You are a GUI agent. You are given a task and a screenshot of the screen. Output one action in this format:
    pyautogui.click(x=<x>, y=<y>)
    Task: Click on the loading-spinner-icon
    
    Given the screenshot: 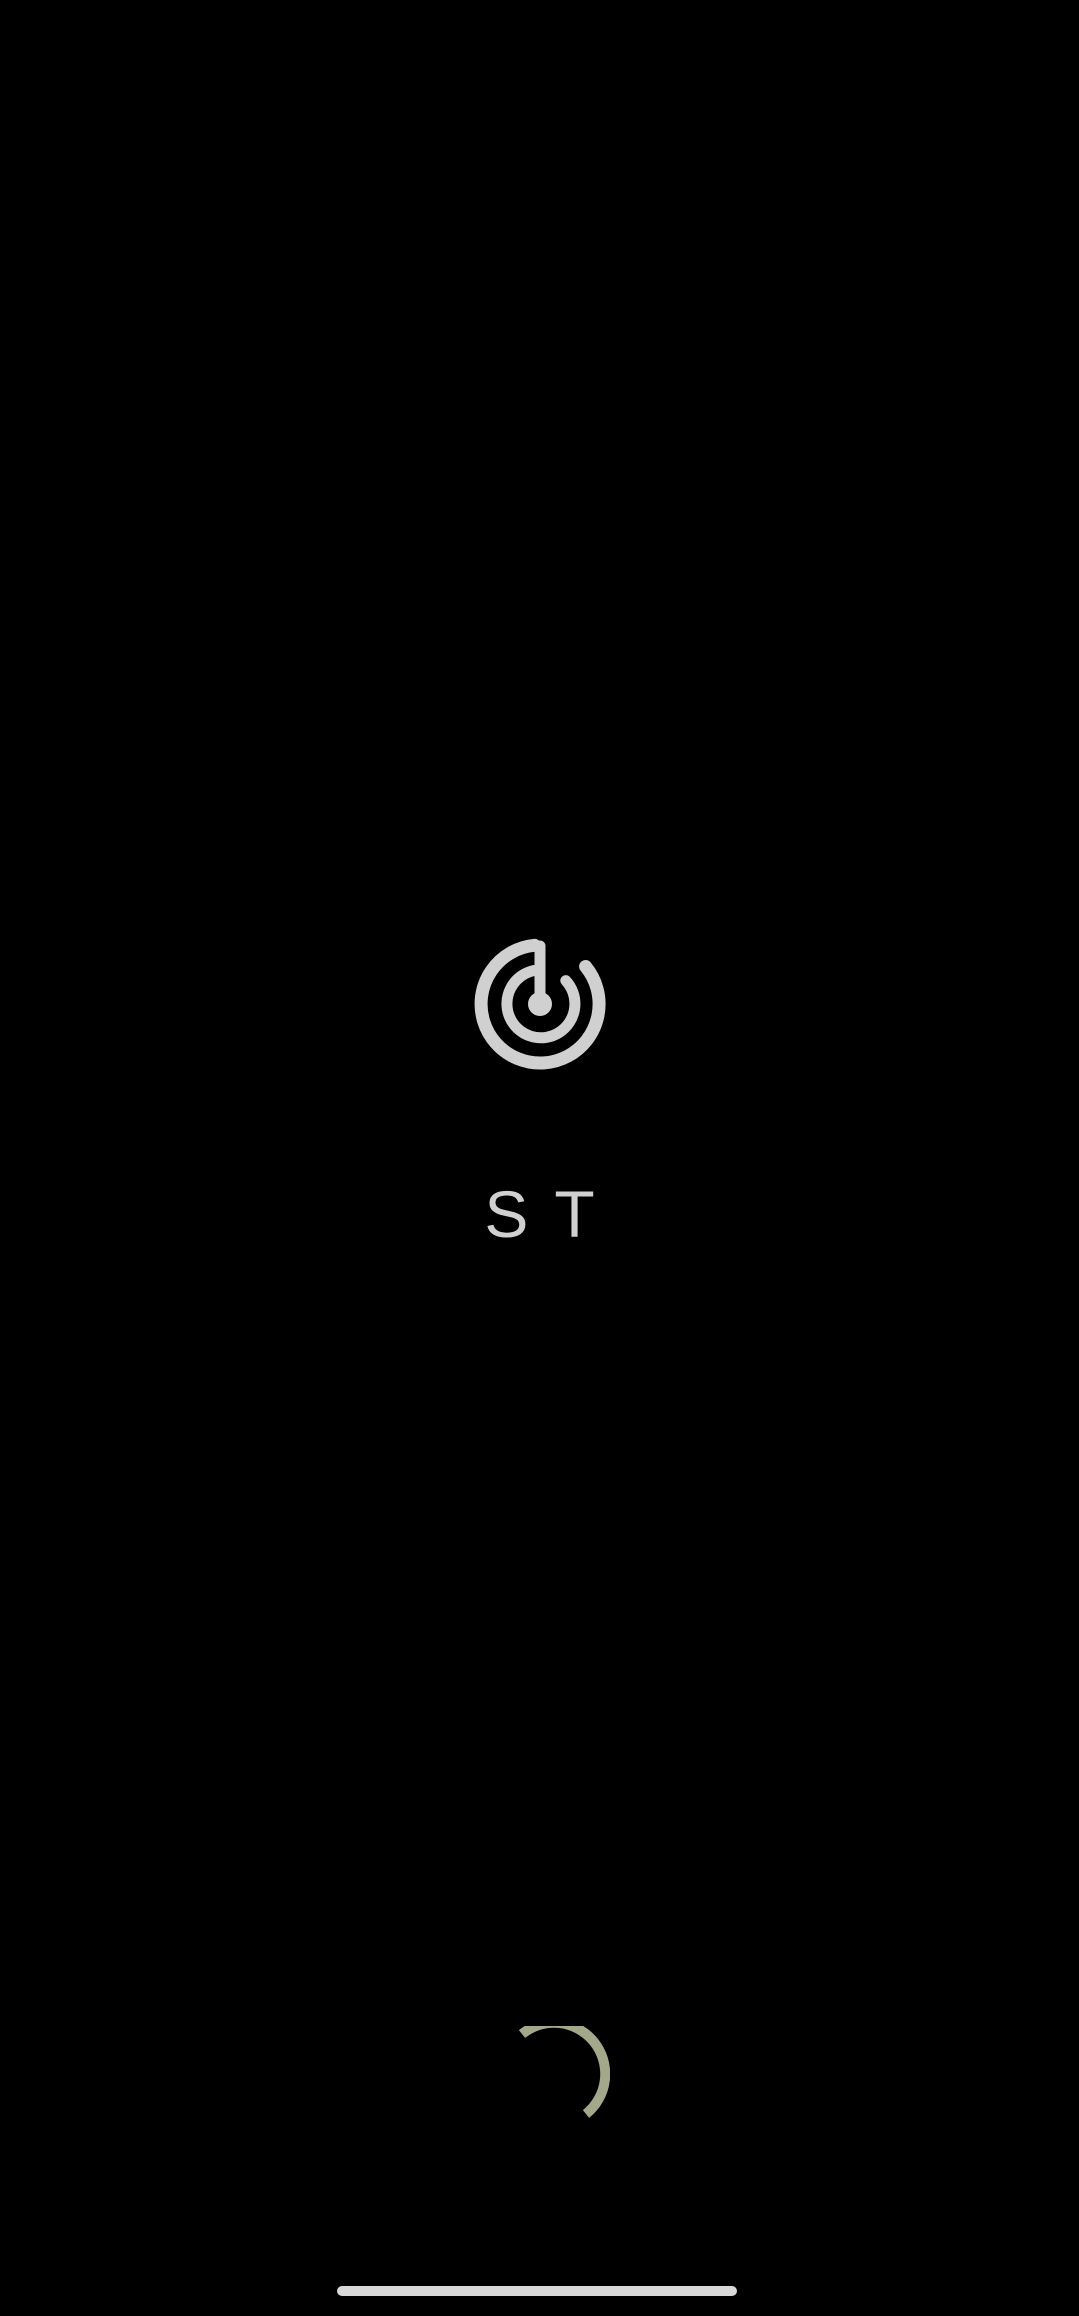 What is the action you would take?
    pyautogui.click(x=564, y=2072)
    